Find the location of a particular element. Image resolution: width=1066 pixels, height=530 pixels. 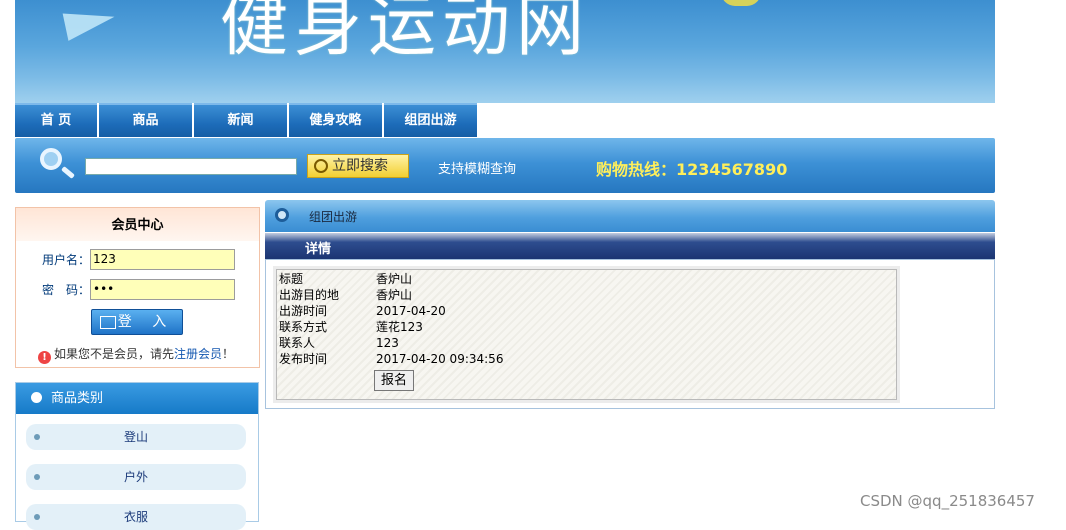

category-item: 户外 is located at coordinates (136, 477).